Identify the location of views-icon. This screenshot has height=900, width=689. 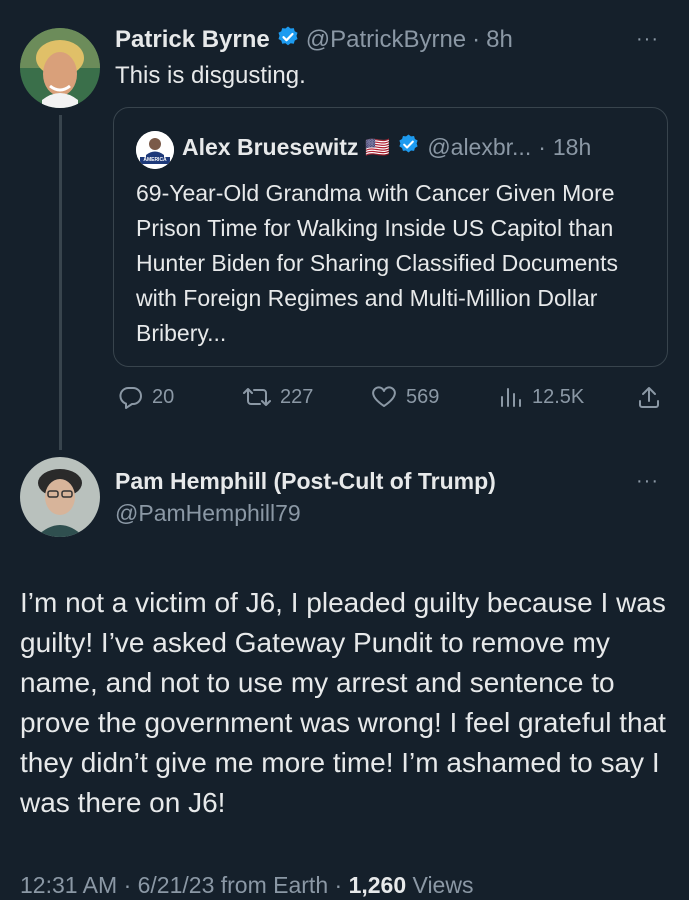
(511, 397).